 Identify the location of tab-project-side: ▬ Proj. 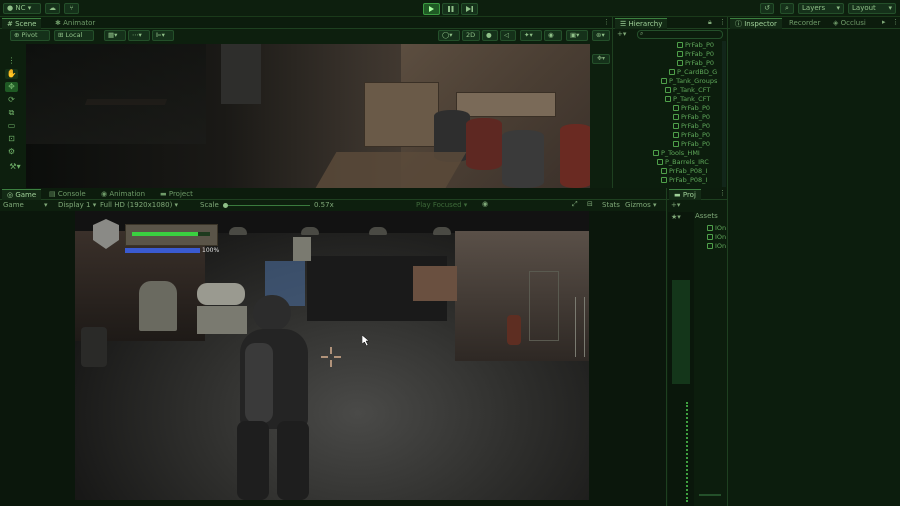
(685, 194).